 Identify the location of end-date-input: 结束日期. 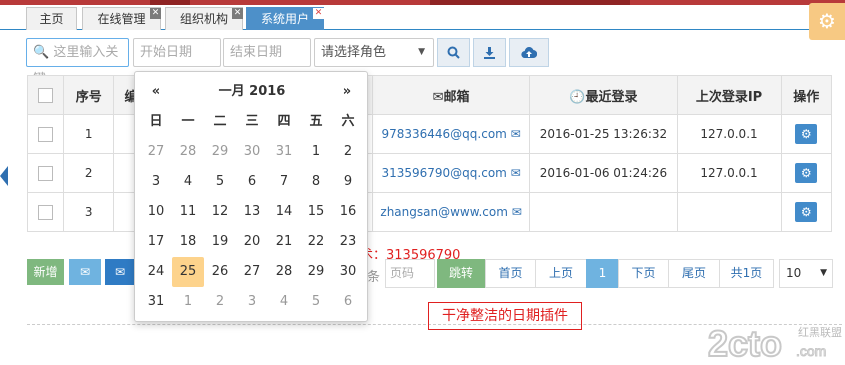
(267, 52).